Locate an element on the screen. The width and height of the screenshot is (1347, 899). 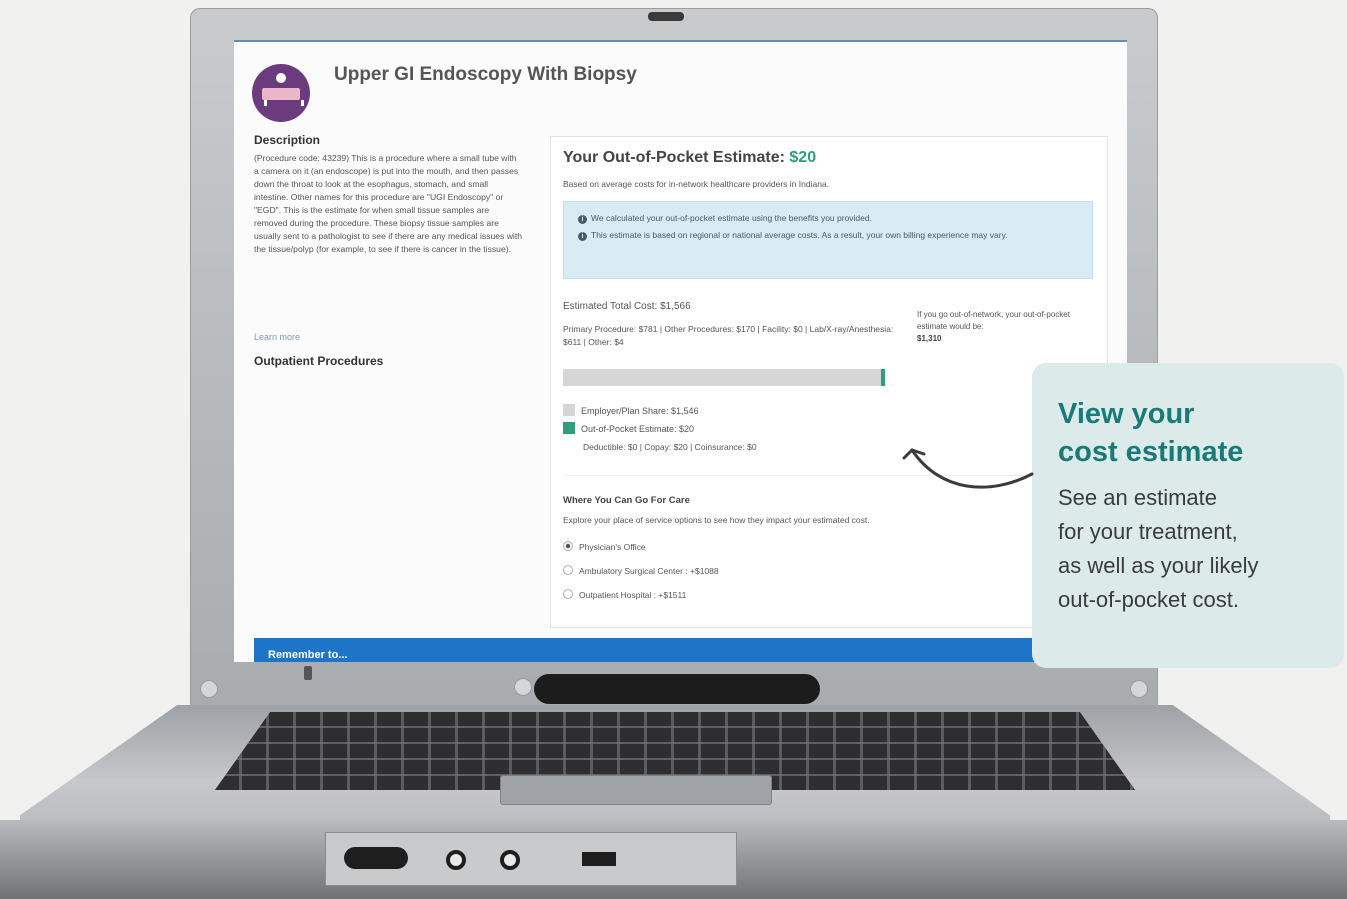
legend-swatch-oop is located at coordinates (569, 428).